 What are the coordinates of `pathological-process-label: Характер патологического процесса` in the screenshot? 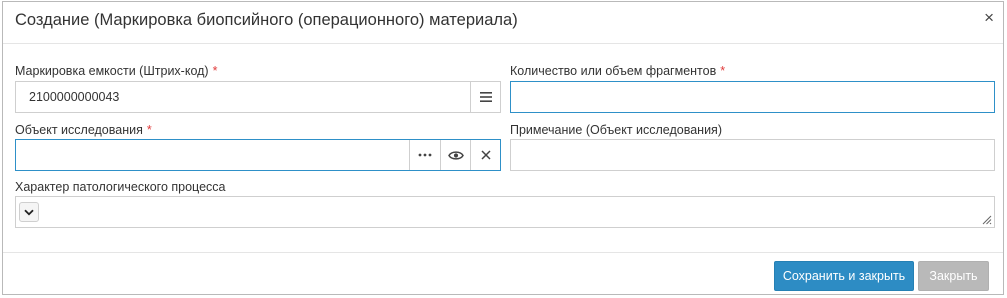 It's located at (120, 187).